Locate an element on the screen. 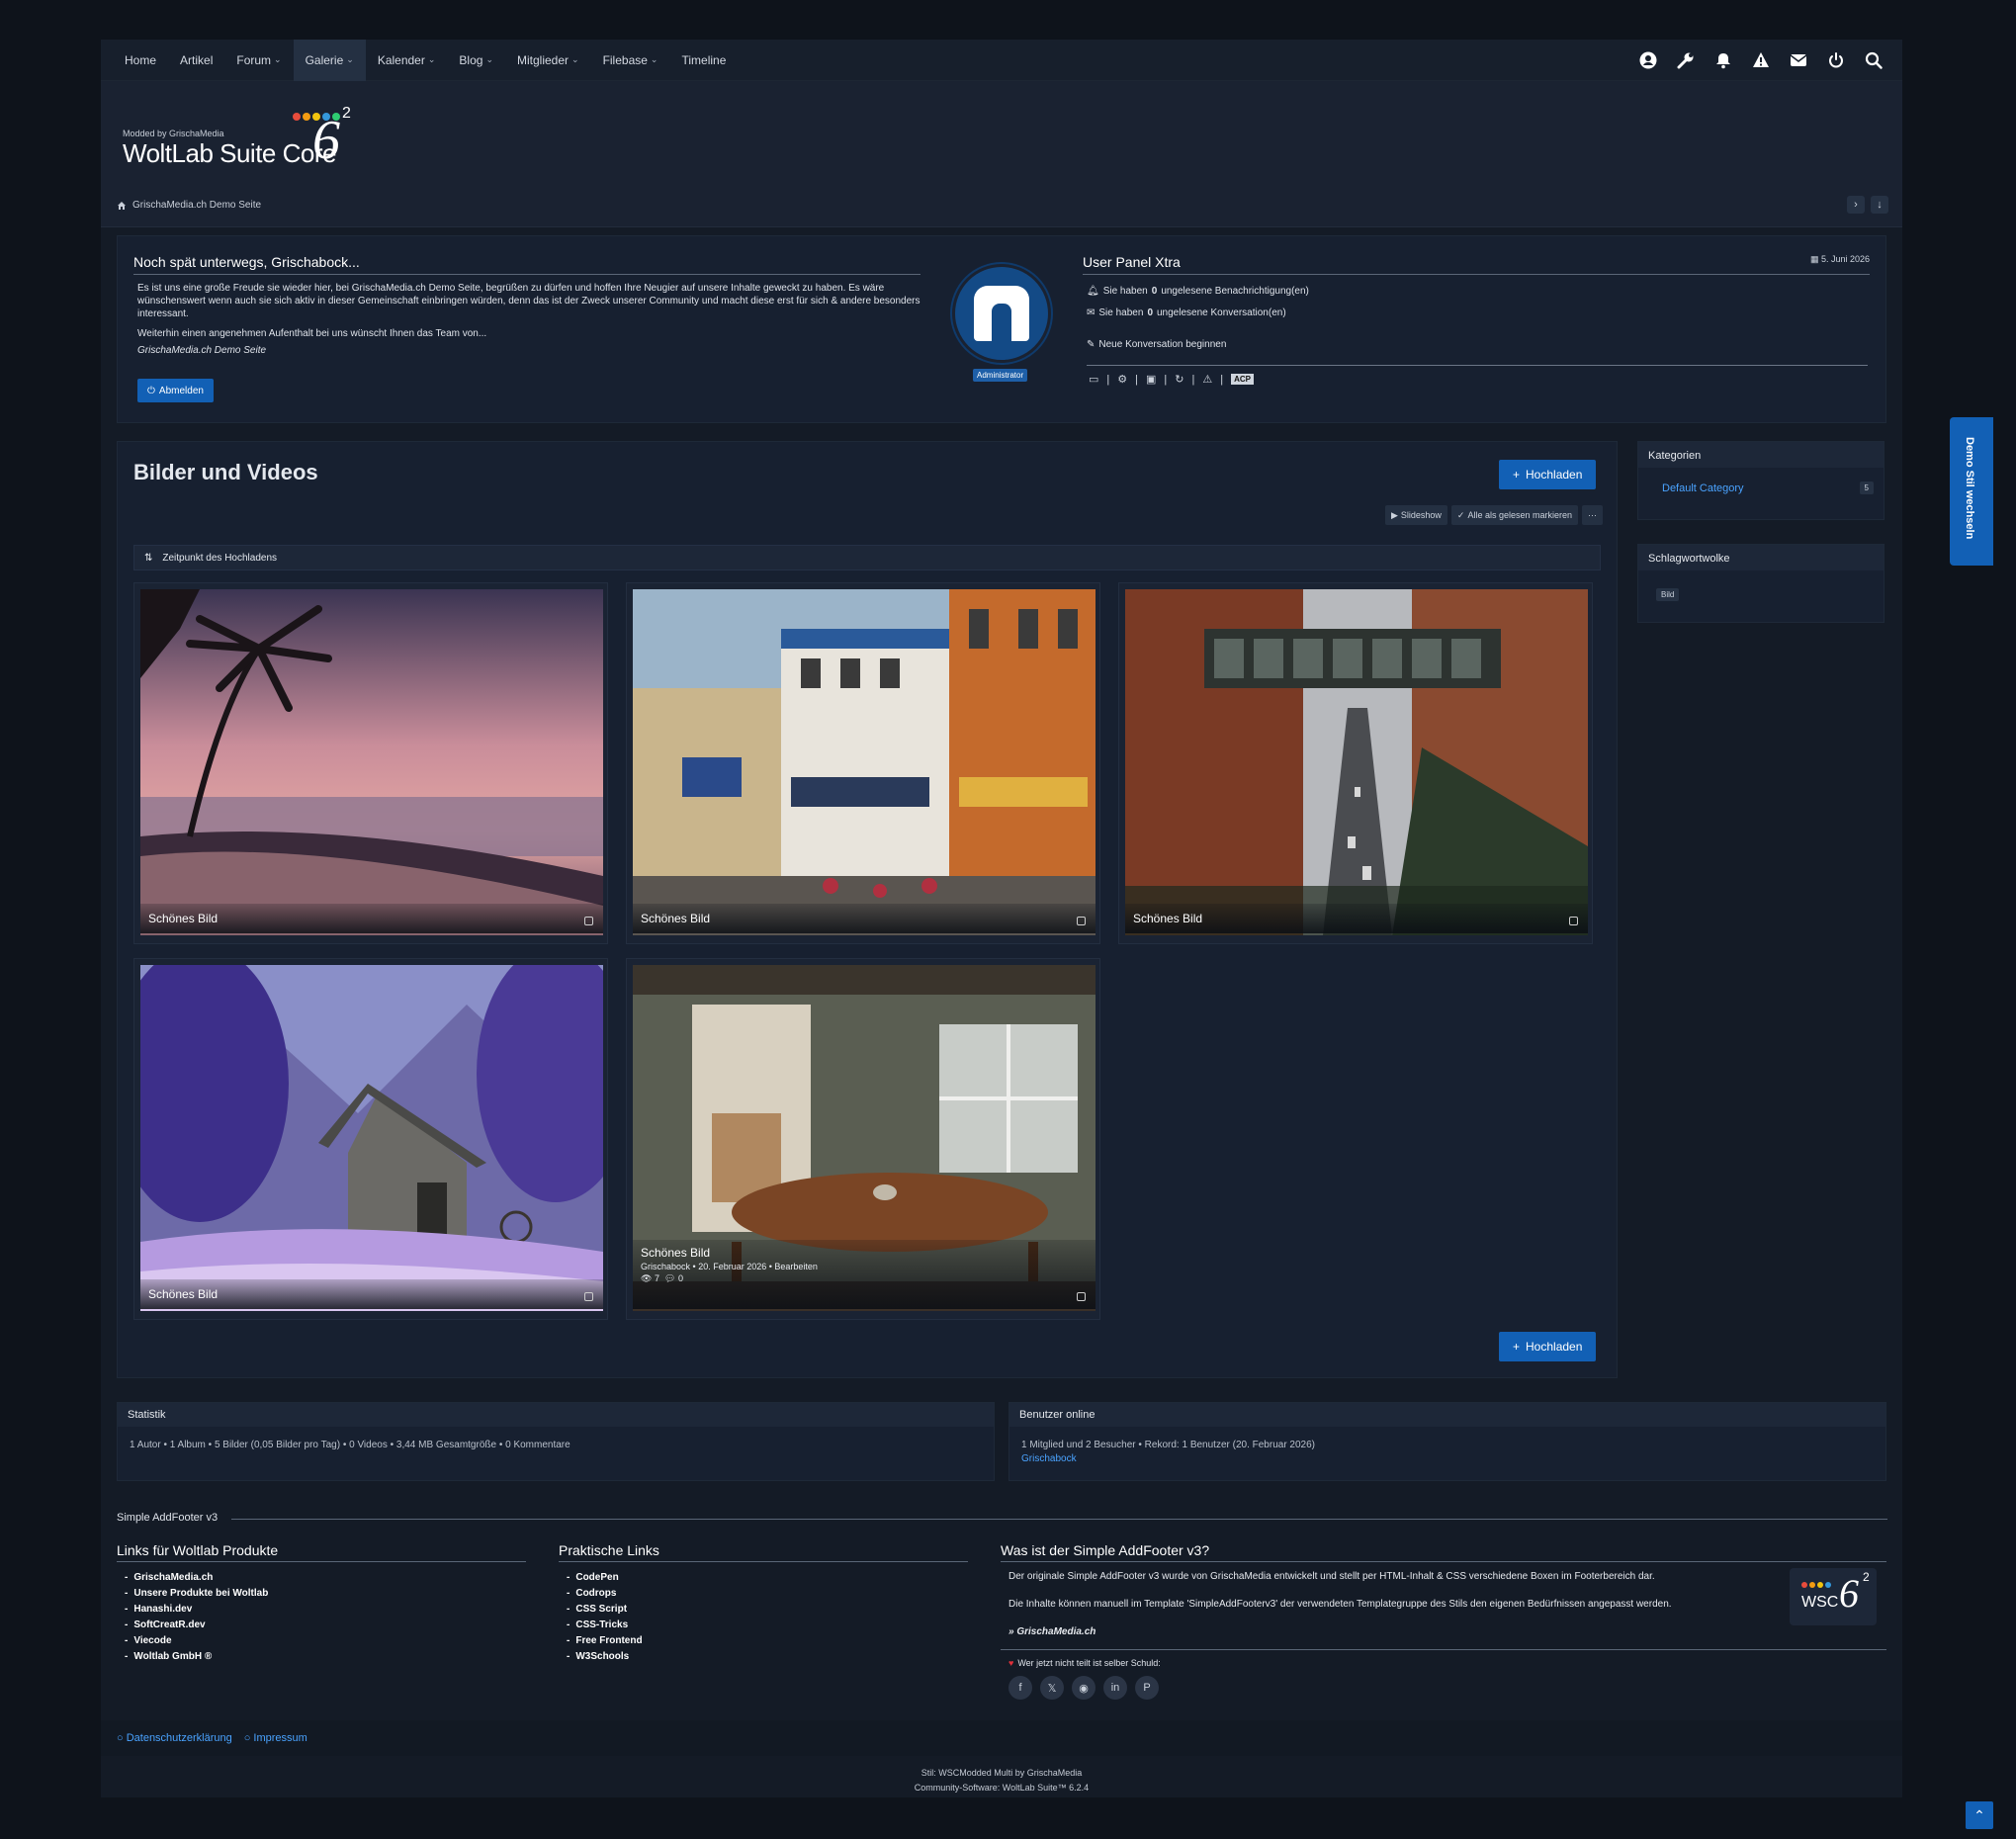 The image size is (2016, 1839). nav-filebase: Filebase ⌄ is located at coordinates (630, 61).